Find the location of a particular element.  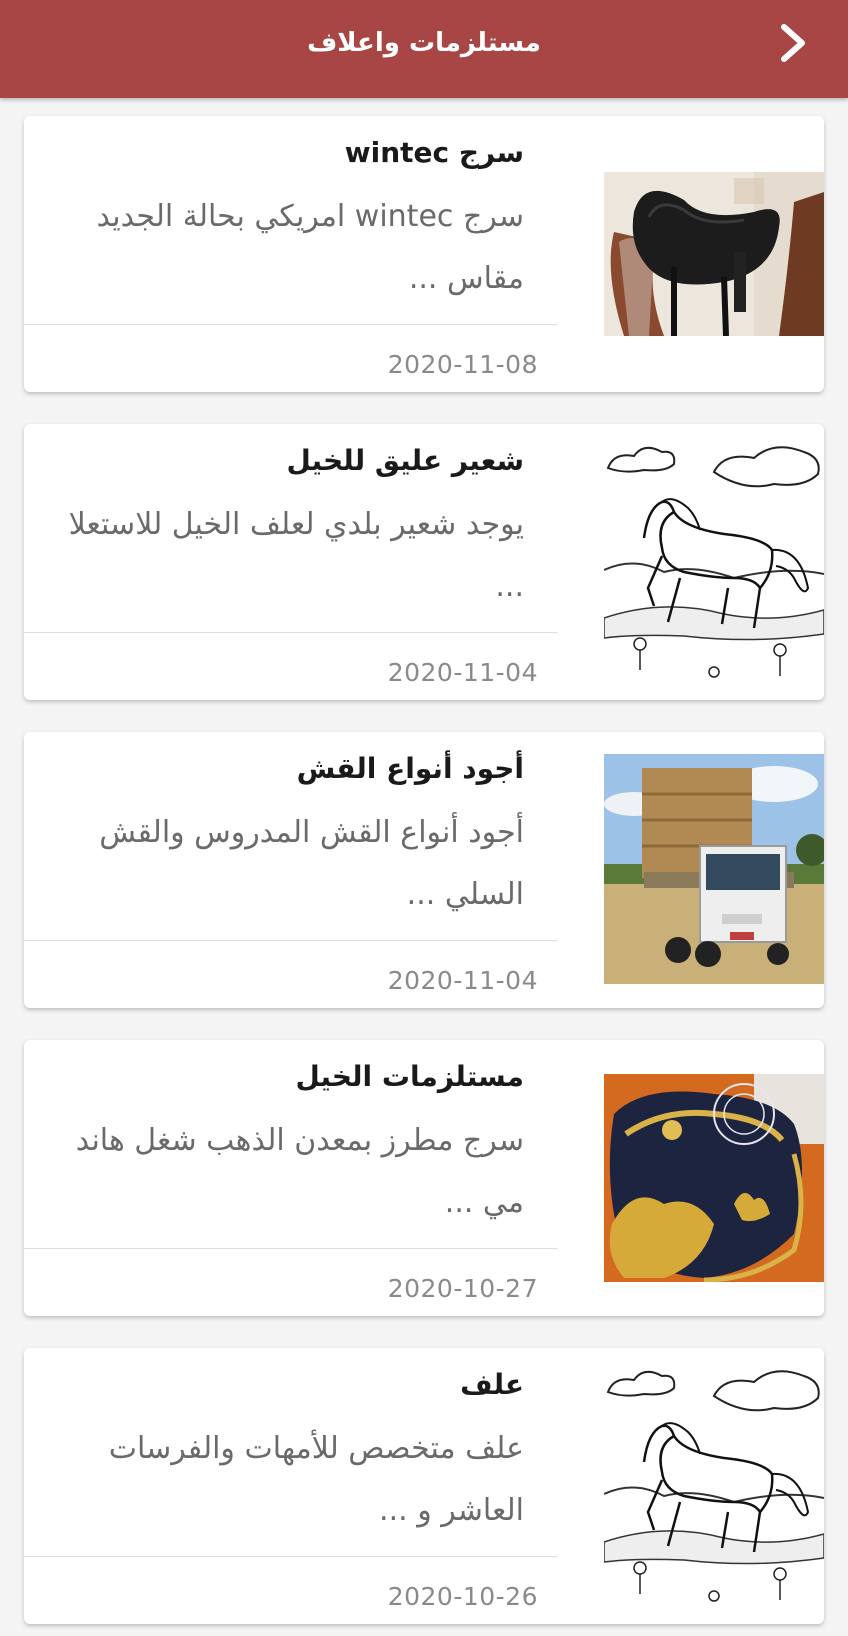

listing-image-saddle is located at coordinates (714, 254).